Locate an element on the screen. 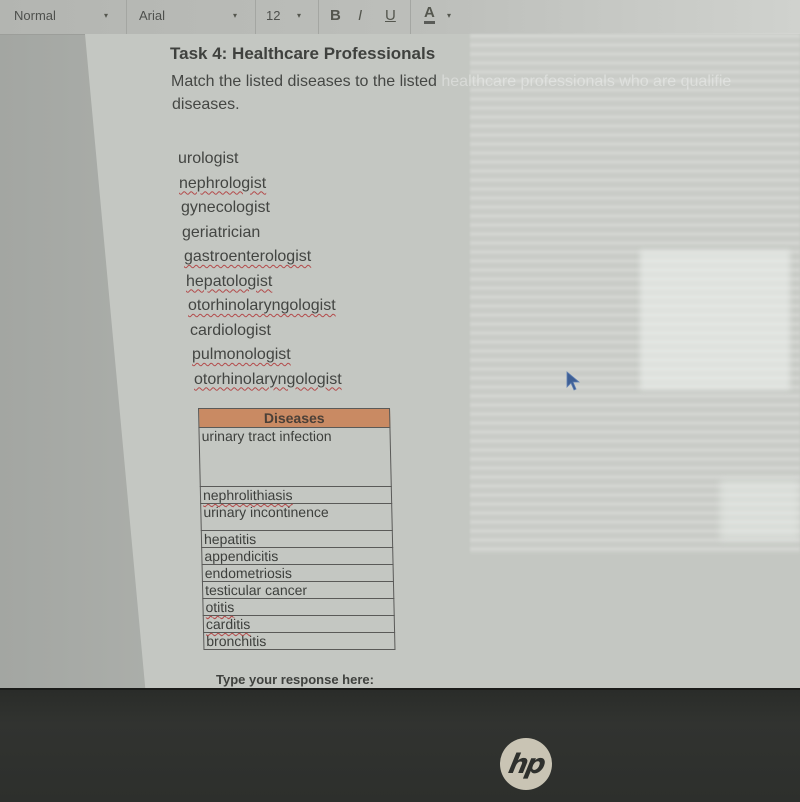 The height and width of the screenshot is (802, 800). table-cell: nephrolithiasis is located at coordinates (296, 495).